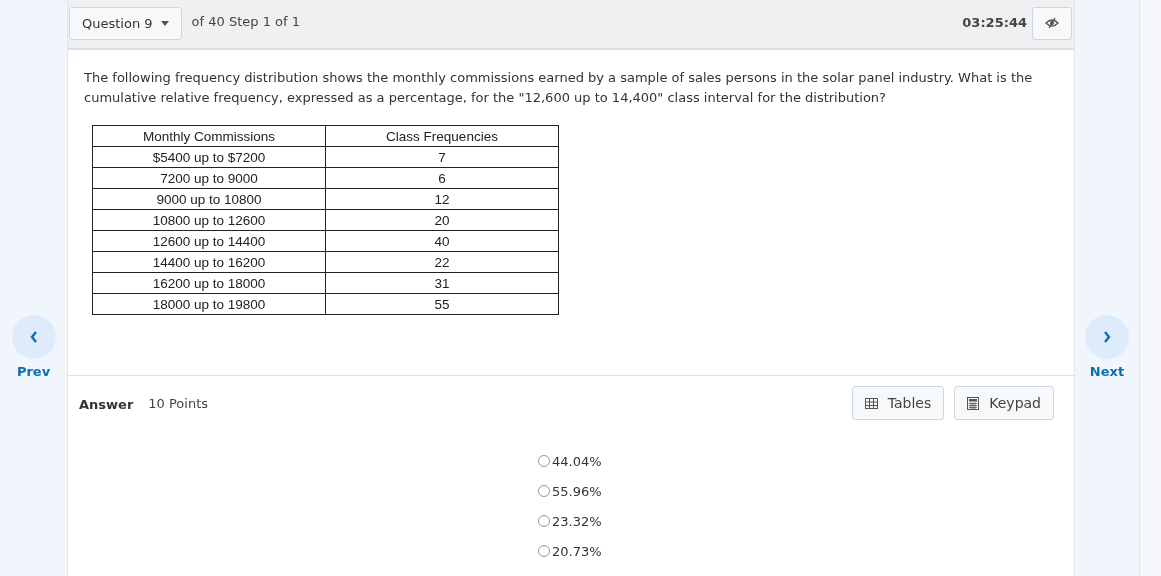 The width and height of the screenshot is (1161, 576). I want to click on points-label: 10 Points, so click(178, 403).